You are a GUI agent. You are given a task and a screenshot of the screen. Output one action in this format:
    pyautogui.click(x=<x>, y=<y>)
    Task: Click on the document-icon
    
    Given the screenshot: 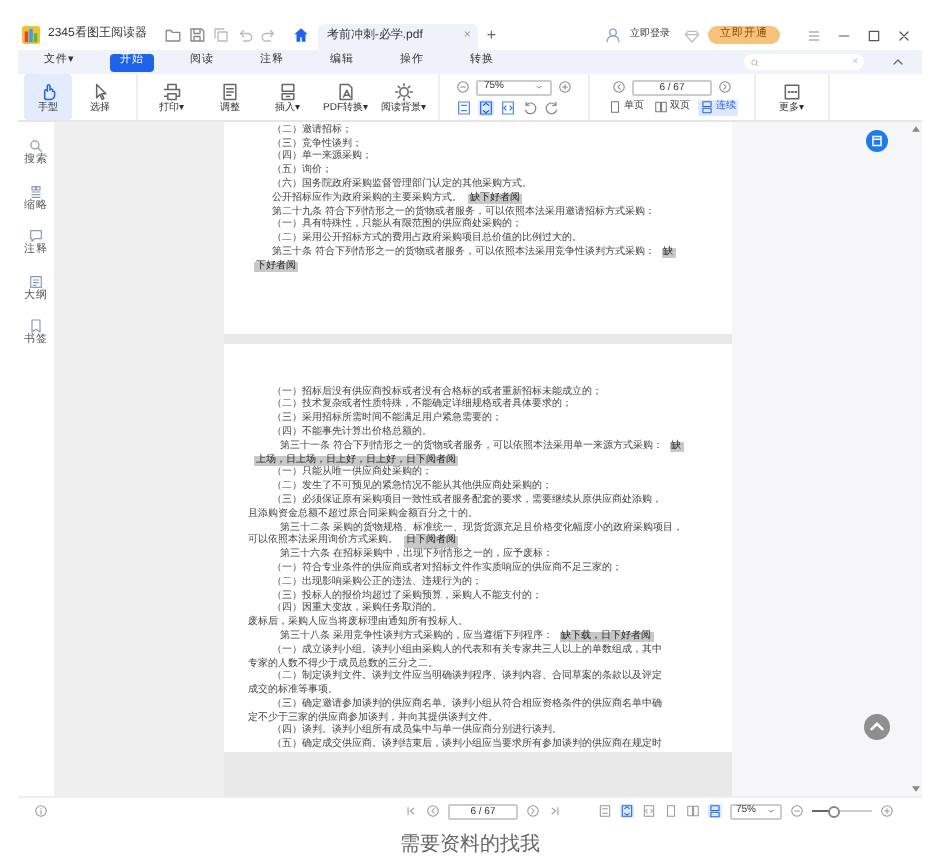 What is the action you would take?
    pyautogui.click(x=230, y=91)
    